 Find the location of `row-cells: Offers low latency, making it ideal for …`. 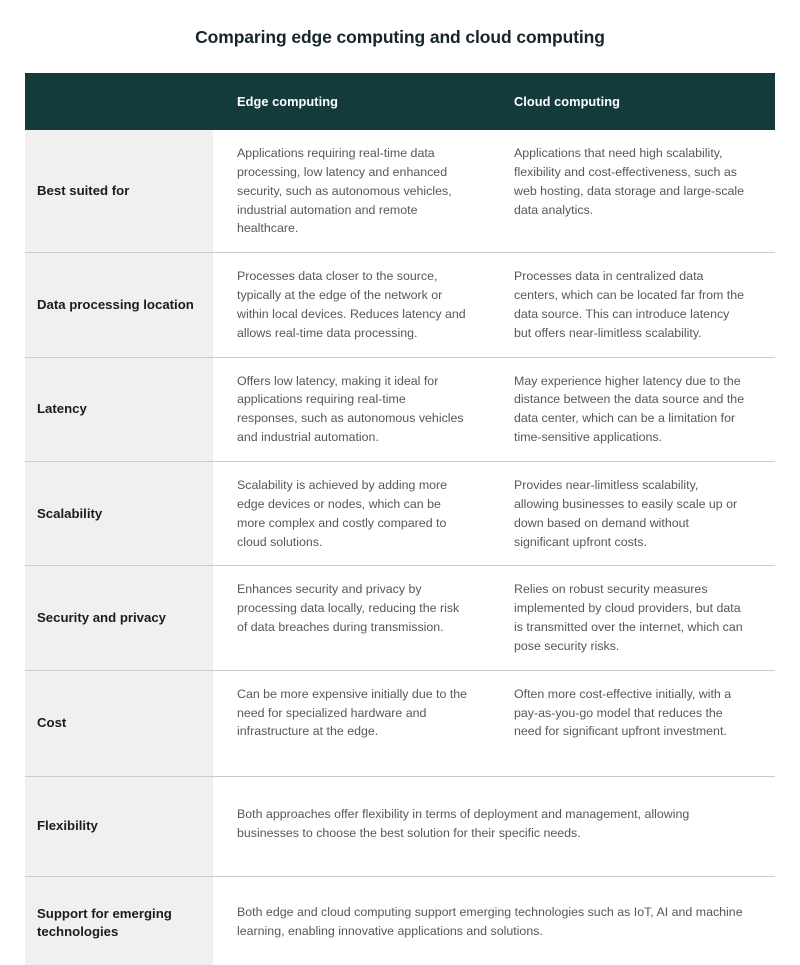

row-cells: Offers low latency, making it ideal for … is located at coordinates (494, 409).